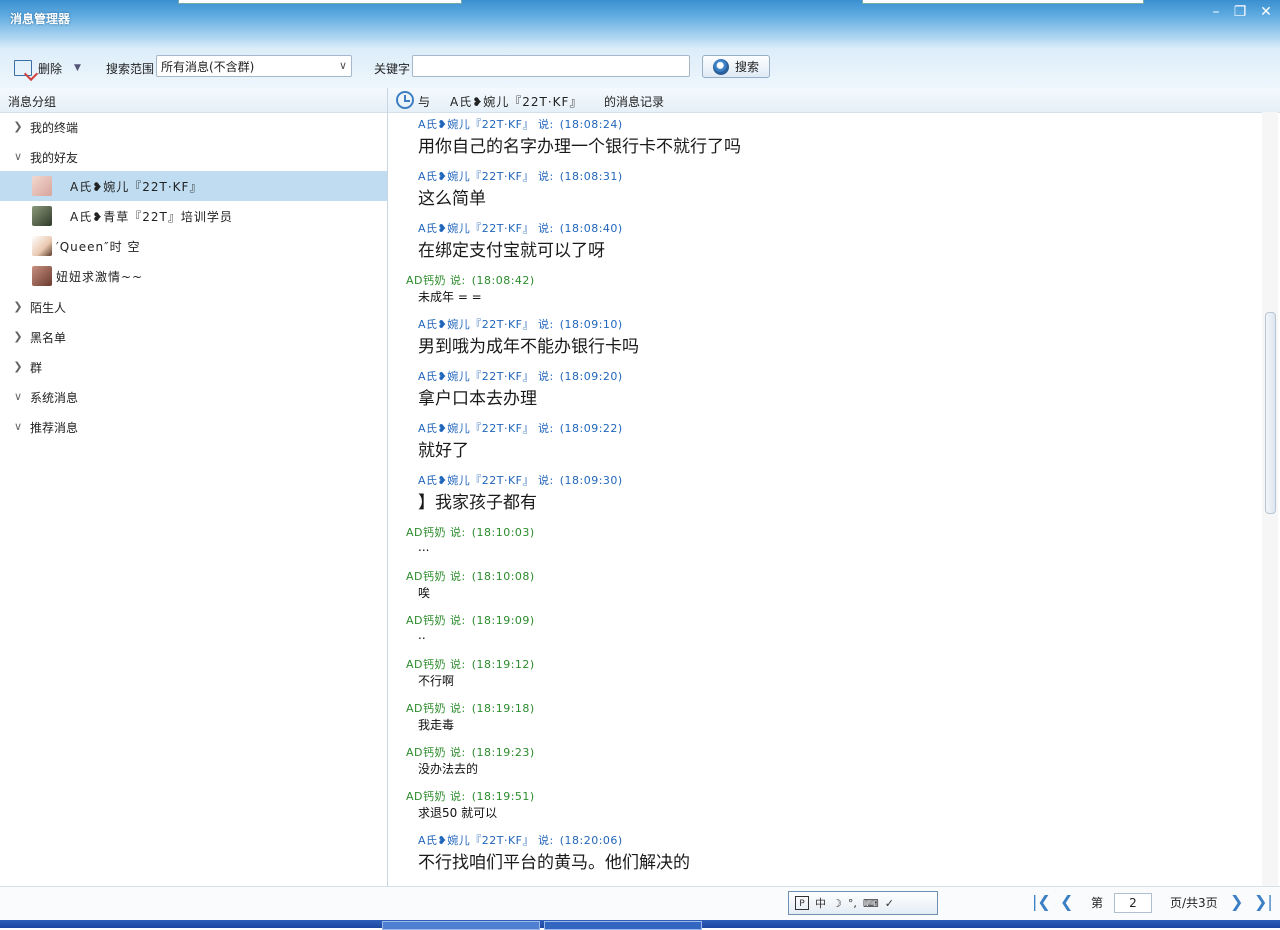 The width and height of the screenshot is (1280, 930). I want to click on message-header: A氏❥婉儿『22T·KF』 说: (18:09:10), so click(520, 324).